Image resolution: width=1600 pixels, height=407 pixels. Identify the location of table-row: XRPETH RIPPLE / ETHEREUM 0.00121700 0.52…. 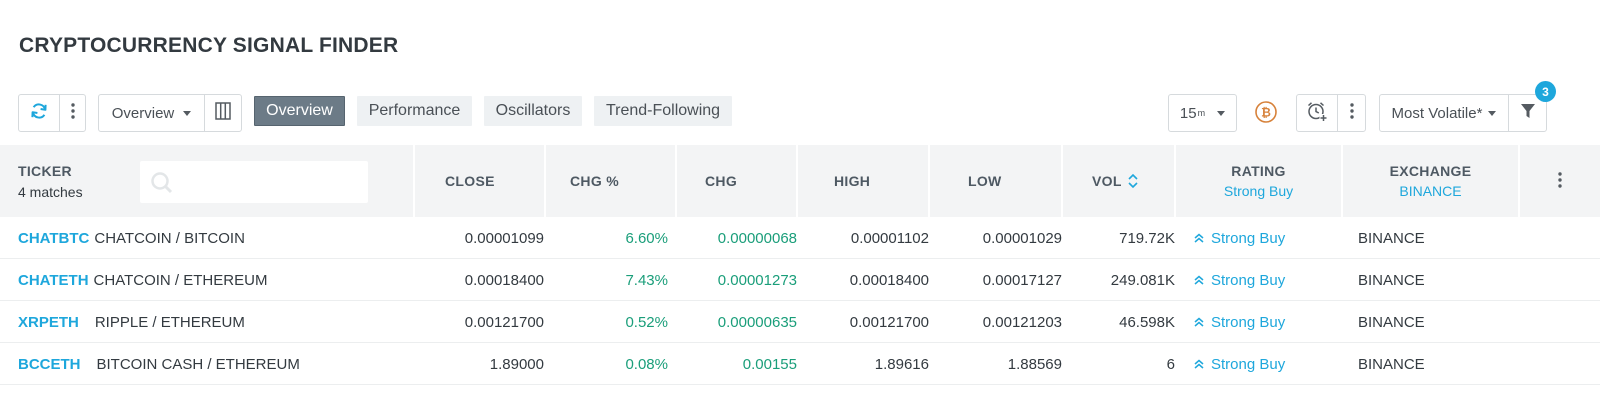
(800, 322).